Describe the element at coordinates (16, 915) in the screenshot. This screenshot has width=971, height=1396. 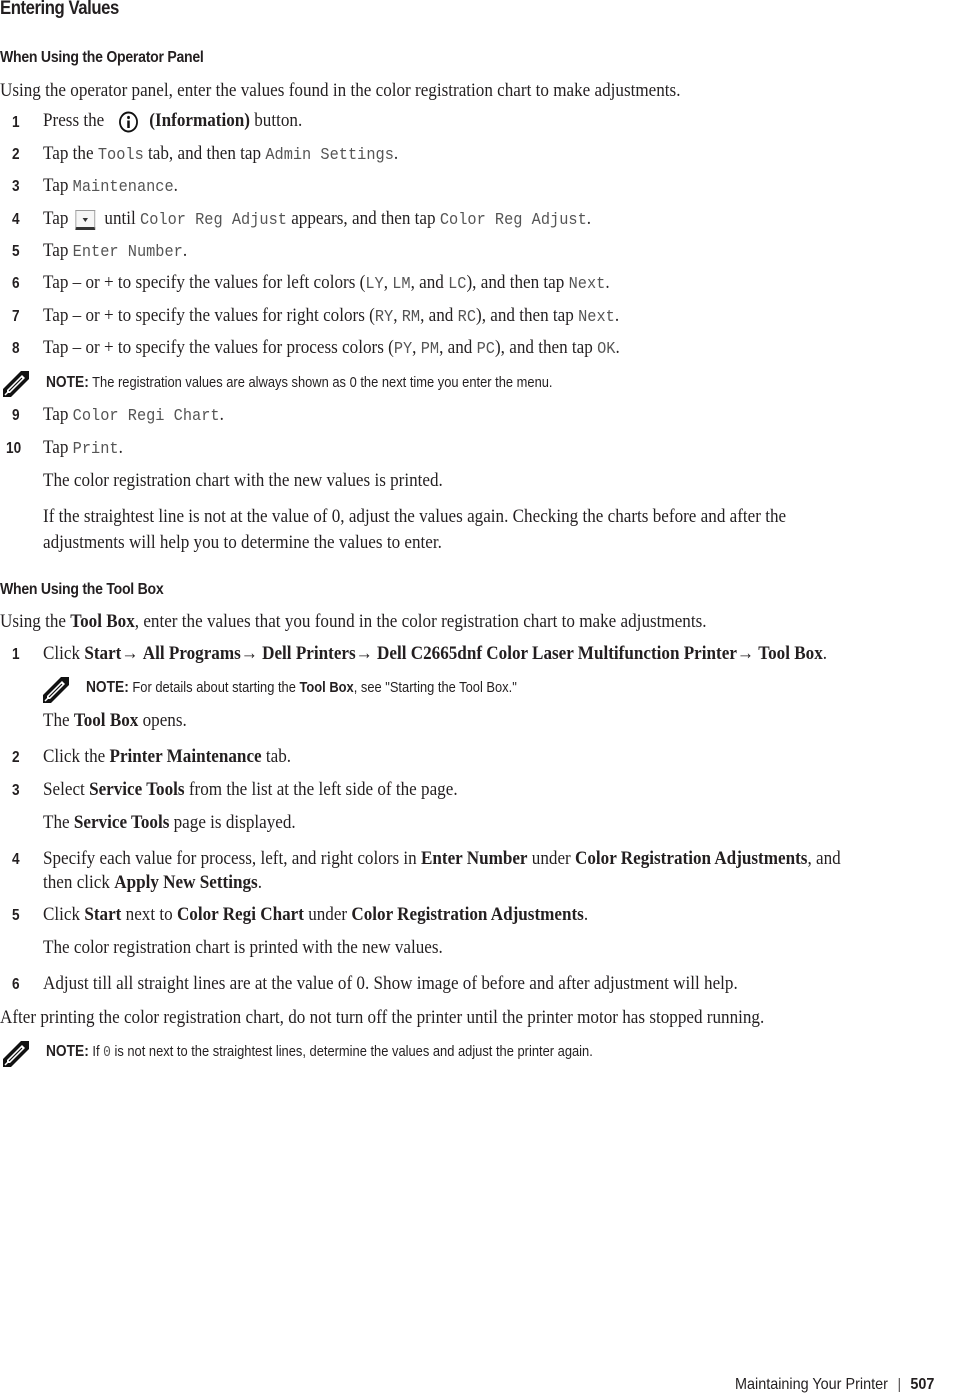
I see `step-number: 5` at that location.